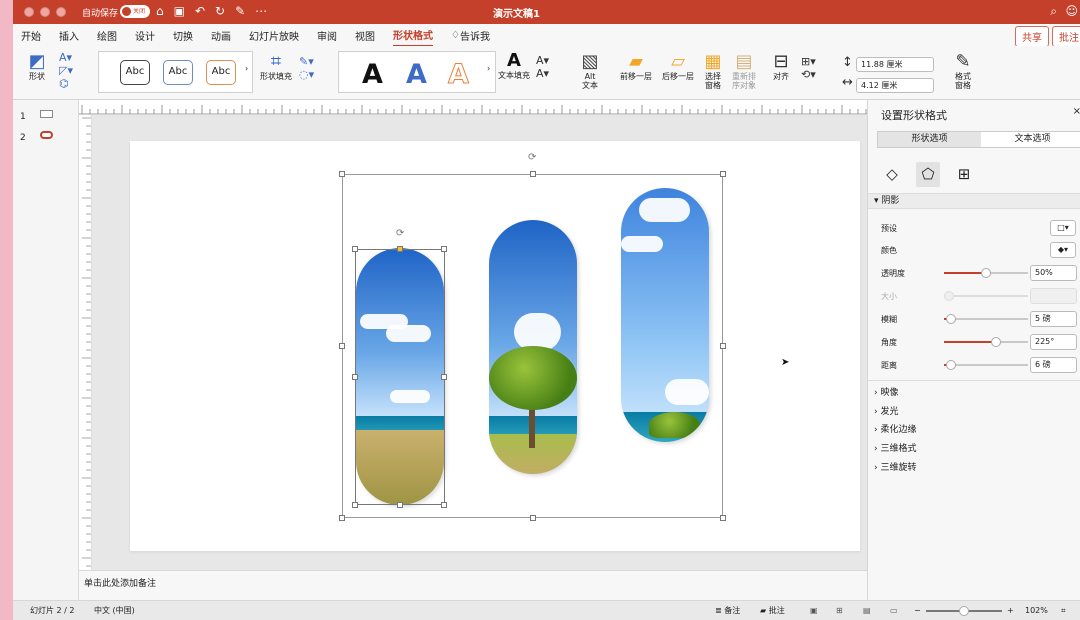 This screenshot has width=1080, height=620. What do you see at coordinates (839, 610) in the screenshot?
I see `slide-sorter-icon: ⊞` at bounding box center [839, 610].